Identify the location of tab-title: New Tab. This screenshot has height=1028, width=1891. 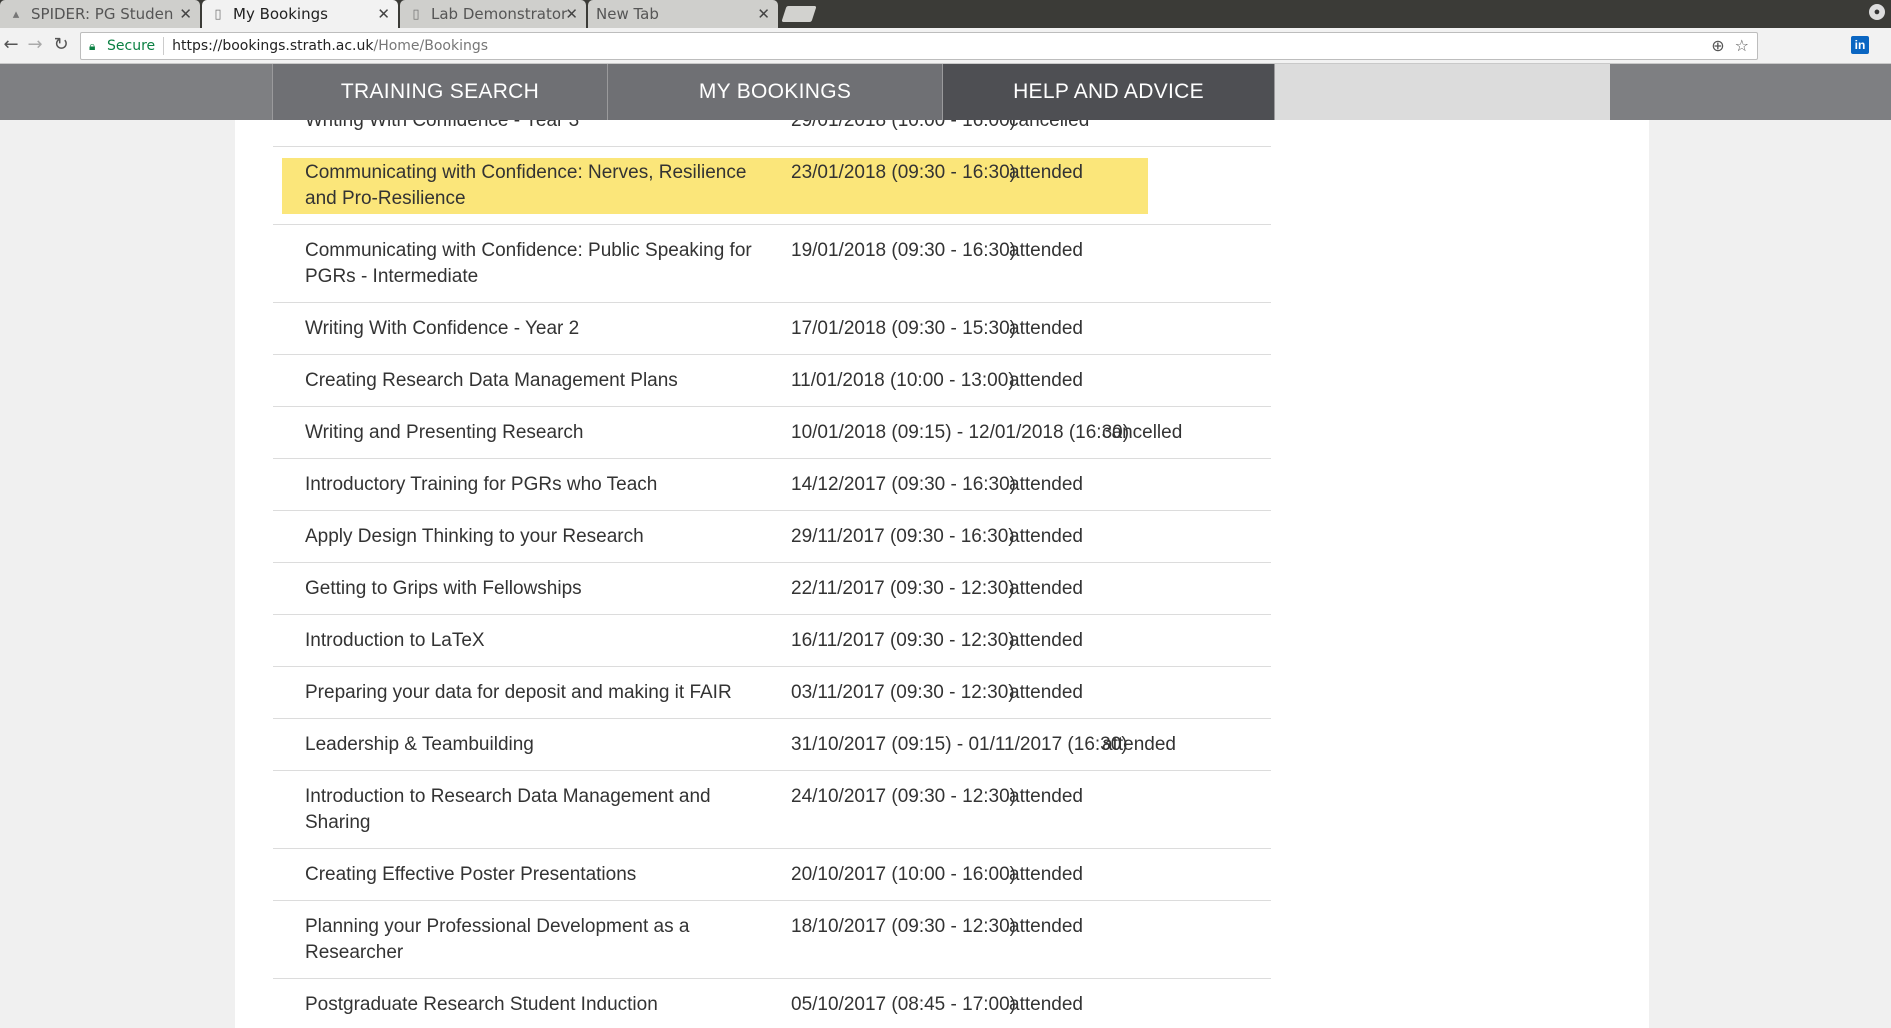
(627, 14).